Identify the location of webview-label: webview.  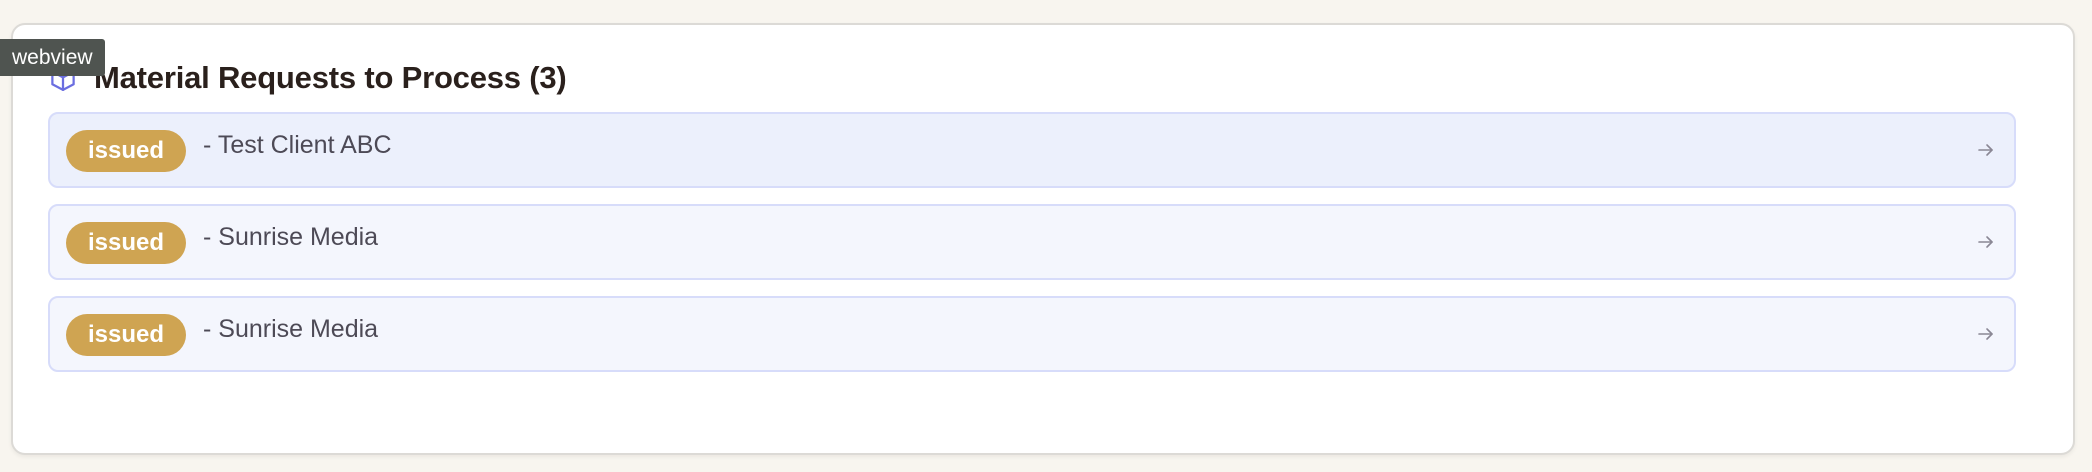
(52, 57).